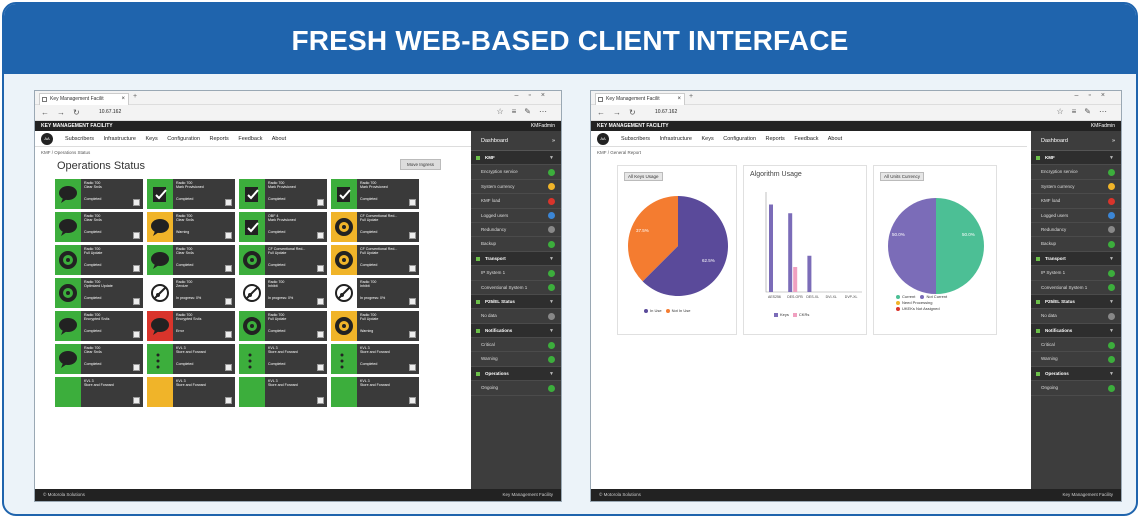  What do you see at coordinates (283, 227) in the screenshot?
I see `operation-tile: OBF 4 Mark Provisioned Completed` at bounding box center [283, 227].